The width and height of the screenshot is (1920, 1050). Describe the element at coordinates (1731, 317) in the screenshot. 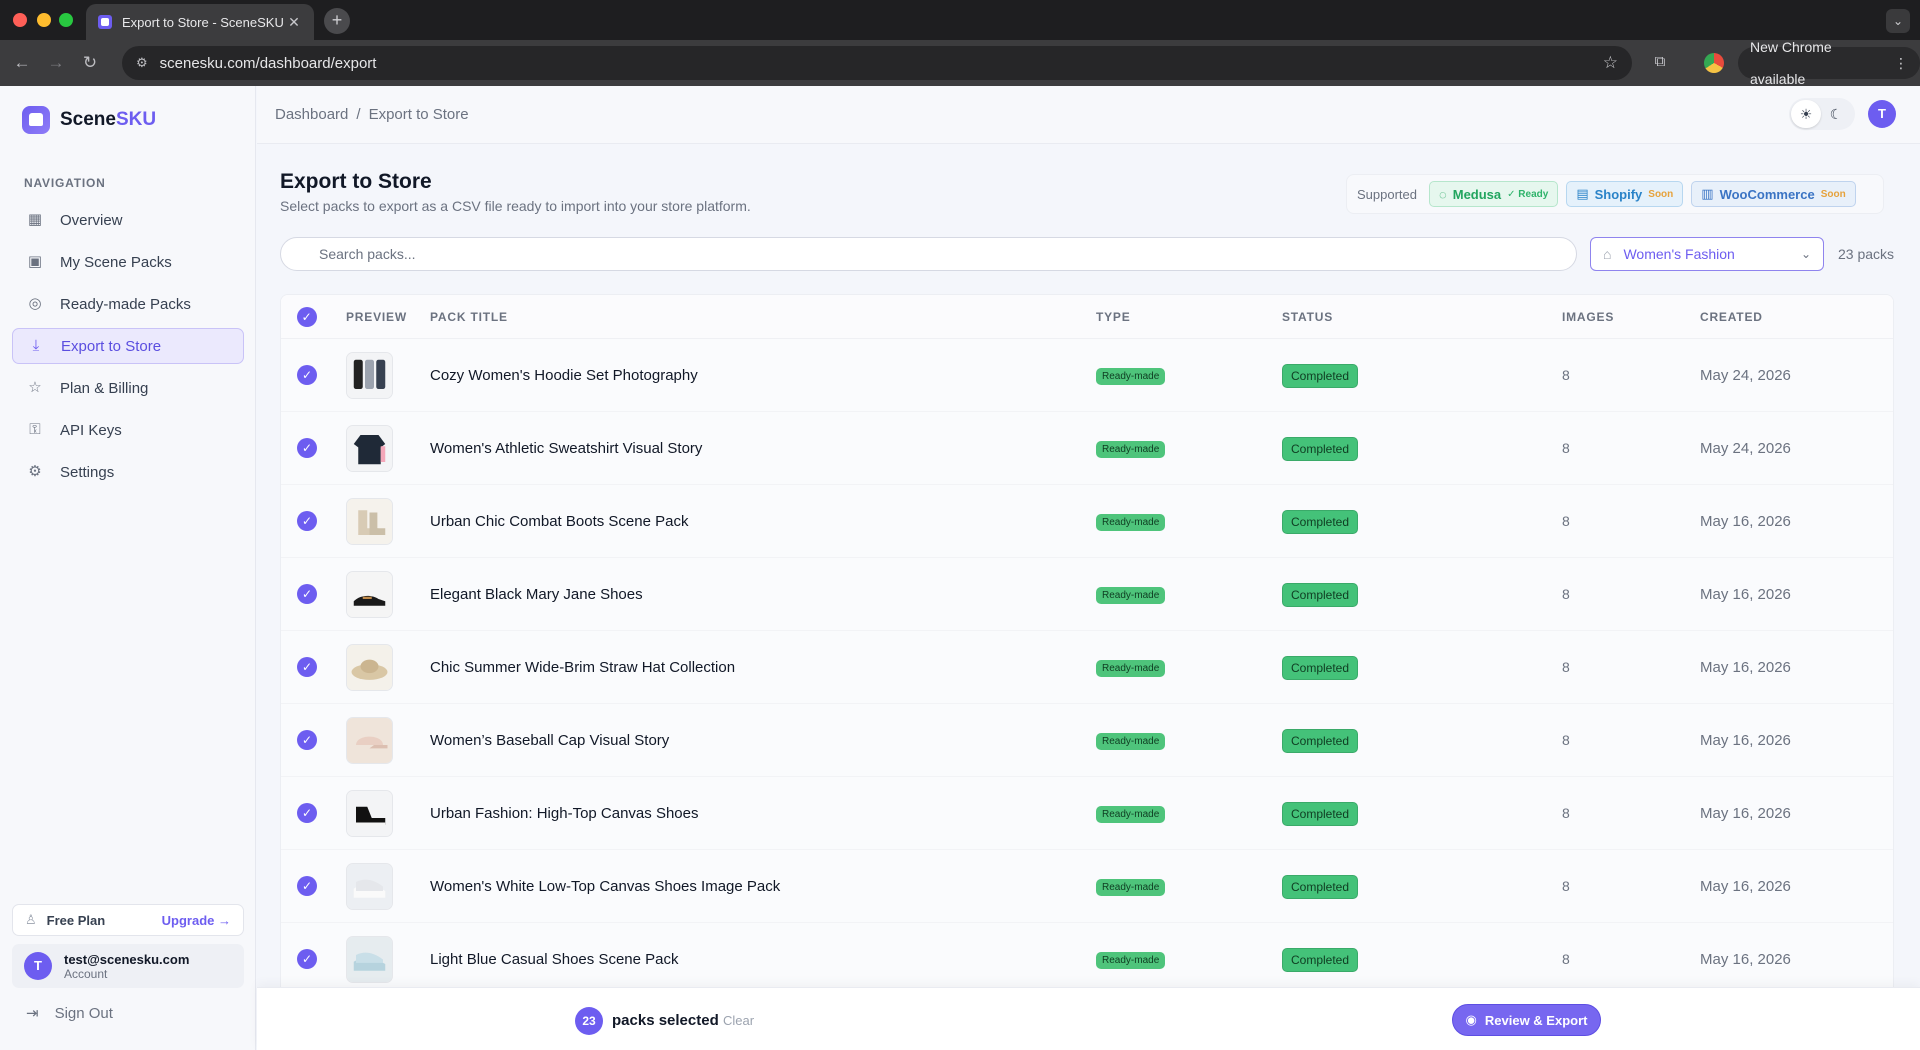

I see `column-header-created: CREATED` at that location.